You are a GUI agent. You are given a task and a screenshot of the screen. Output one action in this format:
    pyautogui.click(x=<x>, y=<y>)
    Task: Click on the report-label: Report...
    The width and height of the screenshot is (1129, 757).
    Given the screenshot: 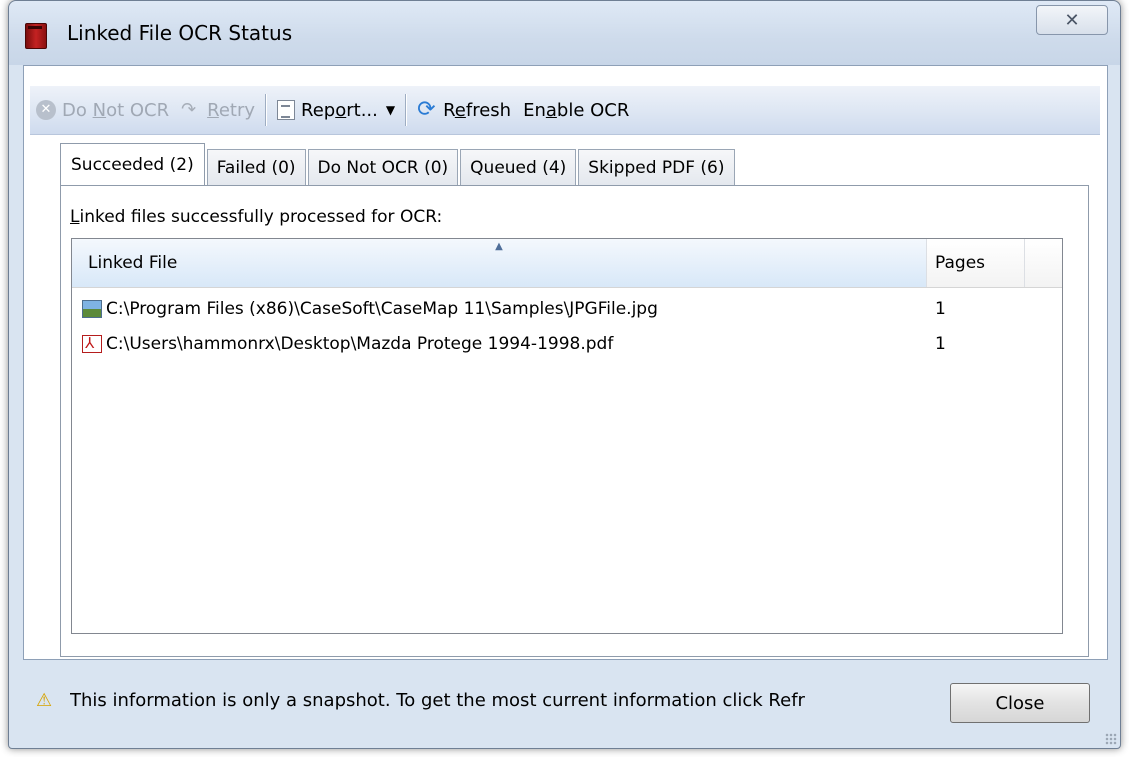 What is the action you would take?
    pyautogui.click(x=339, y=110)
    